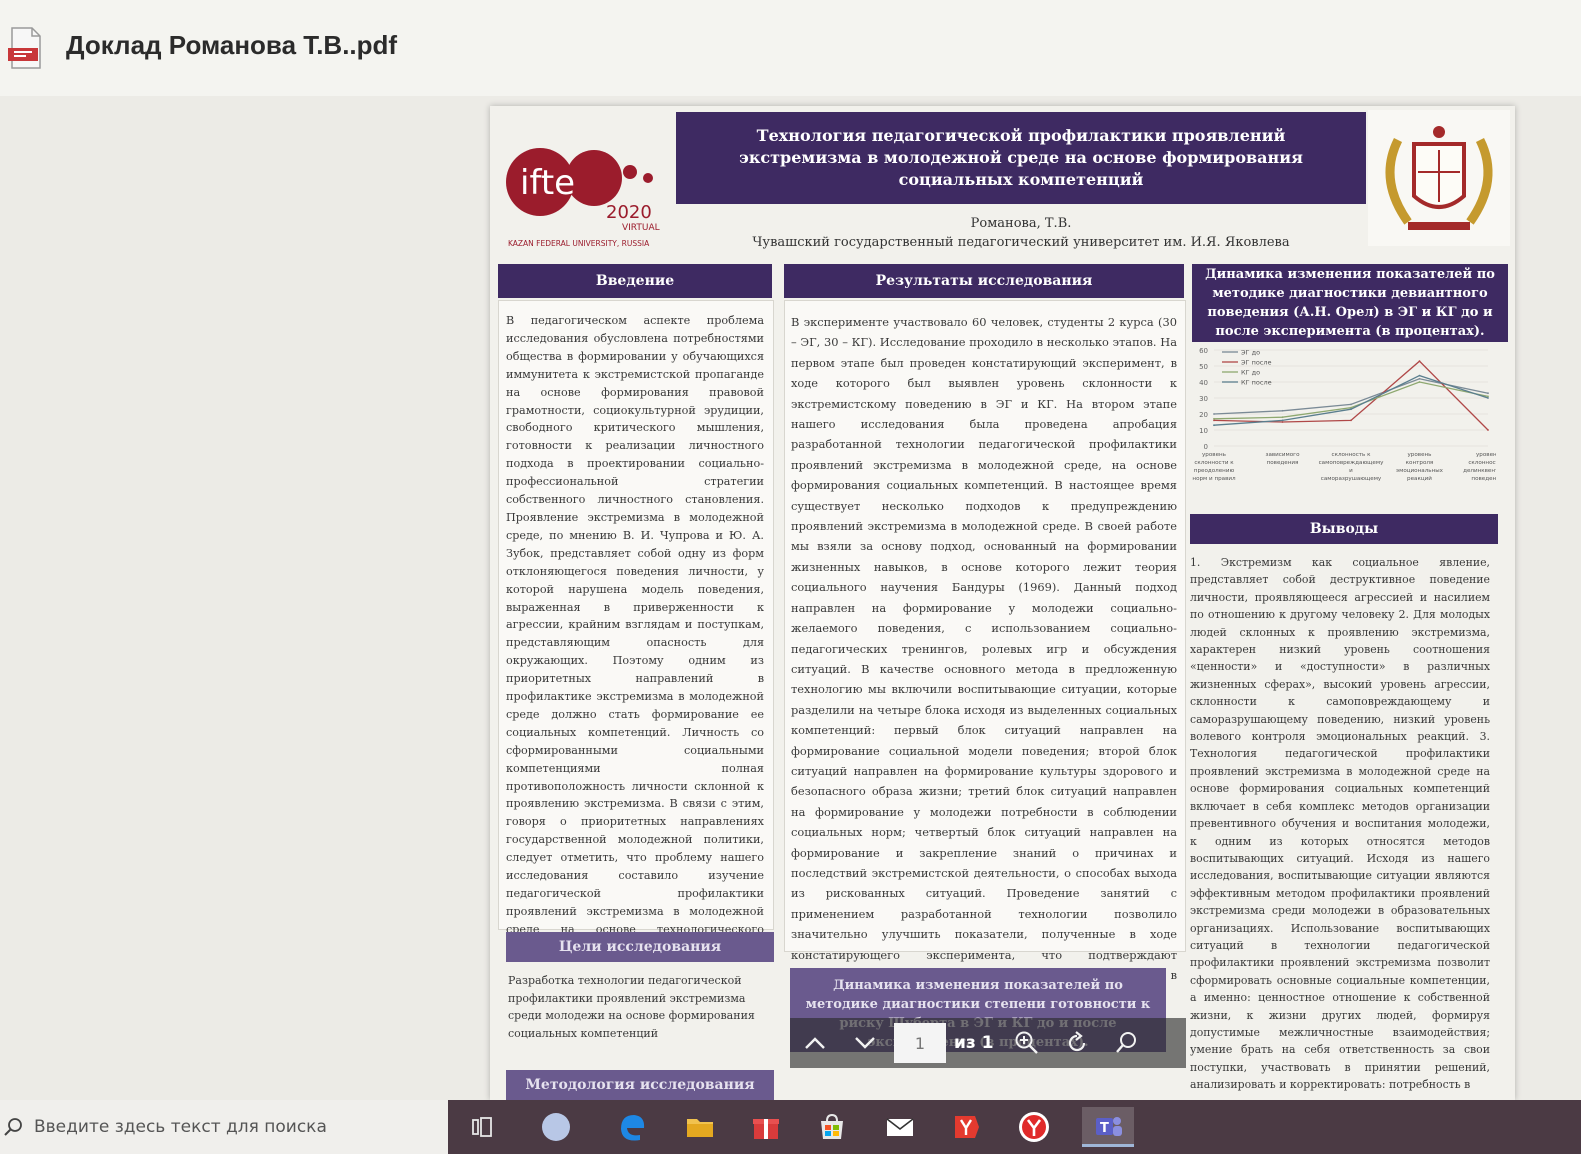 Image resolution: width=1581 pixels, height=1154 pixels. I want to click on y-tick-label: 60, so click(1203, 351).